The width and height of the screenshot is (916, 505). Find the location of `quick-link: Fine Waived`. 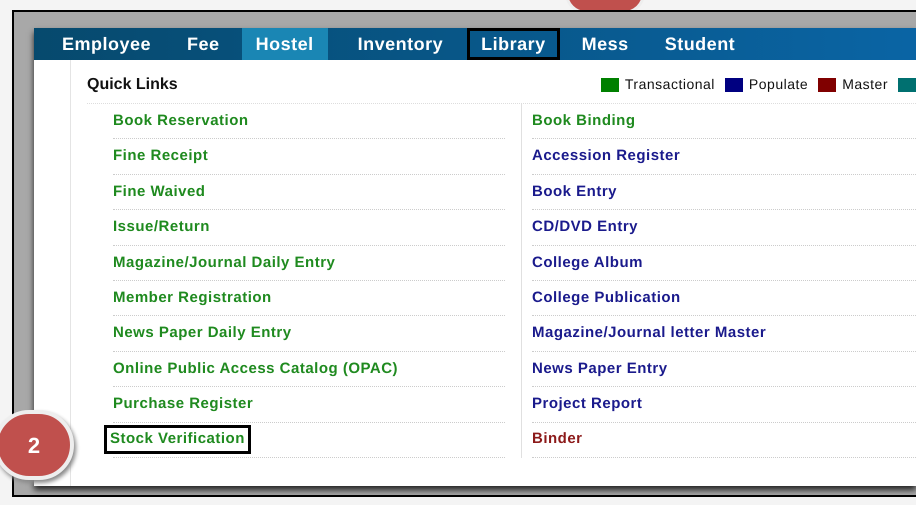

quick-link: Fine Waived is located at coordinates (159, 192).